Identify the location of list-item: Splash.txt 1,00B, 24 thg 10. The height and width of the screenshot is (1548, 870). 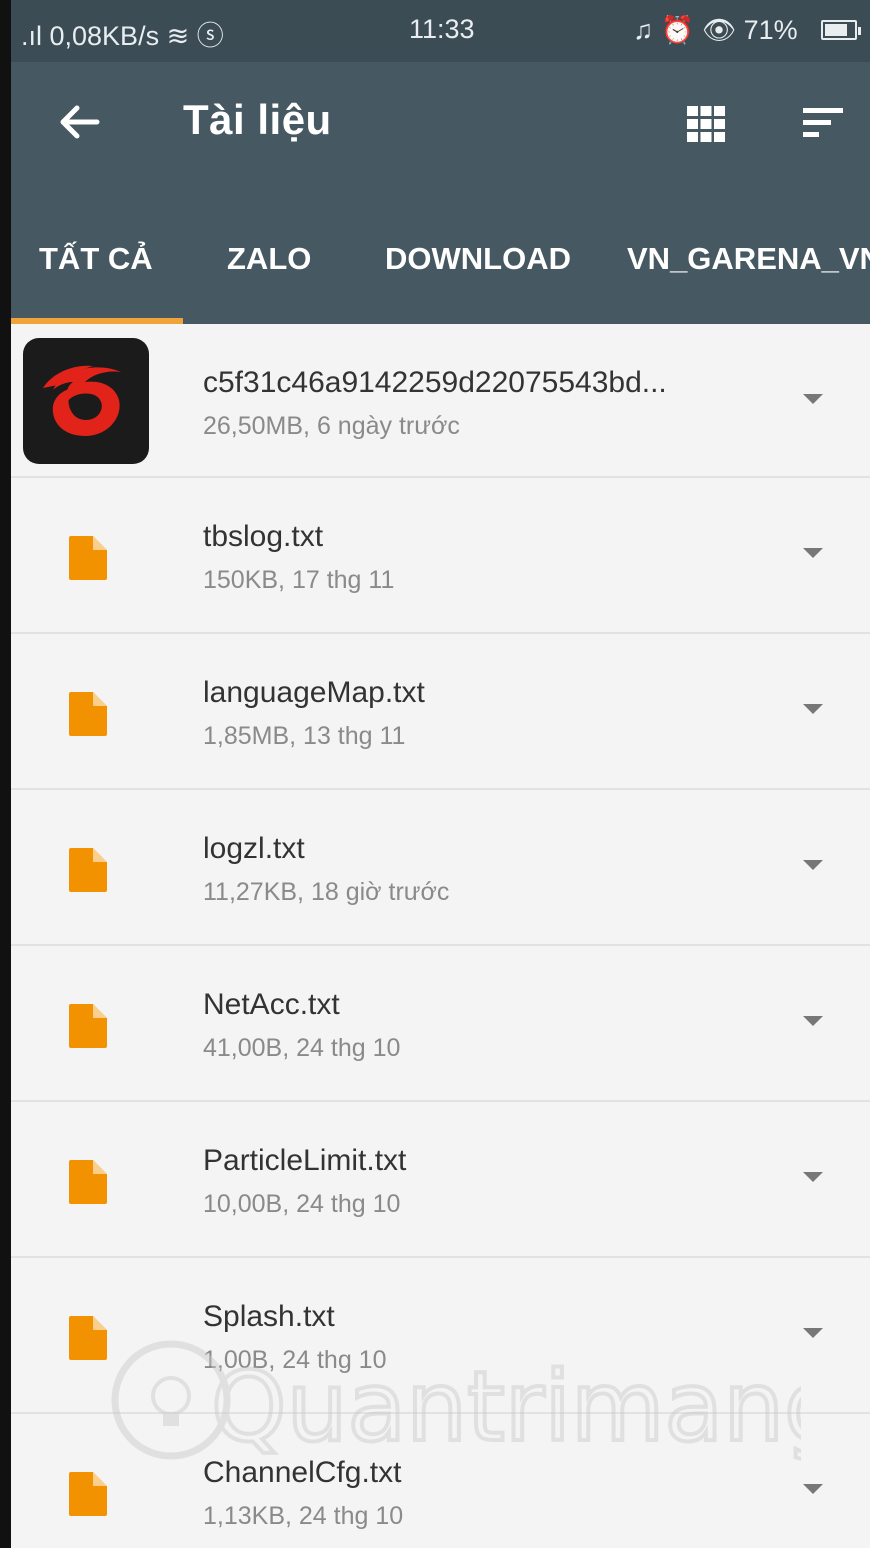
(440, 1336).